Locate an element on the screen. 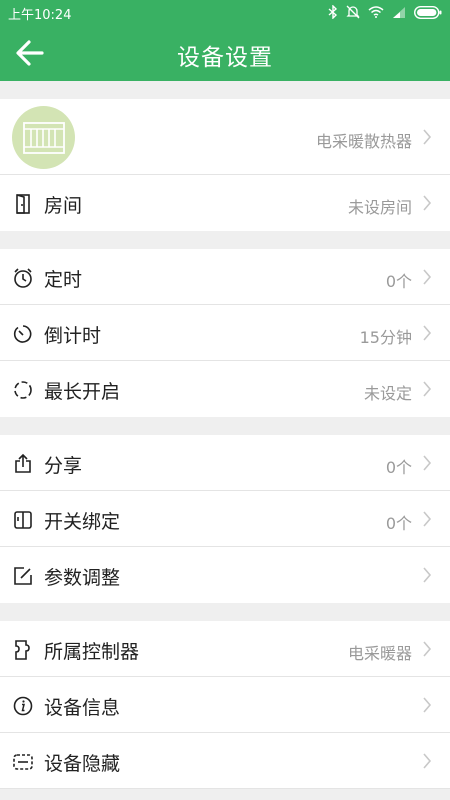 The height and width of the screenshot is (800, 450). timer-label: 定时 is located at coordinates (63, 280).